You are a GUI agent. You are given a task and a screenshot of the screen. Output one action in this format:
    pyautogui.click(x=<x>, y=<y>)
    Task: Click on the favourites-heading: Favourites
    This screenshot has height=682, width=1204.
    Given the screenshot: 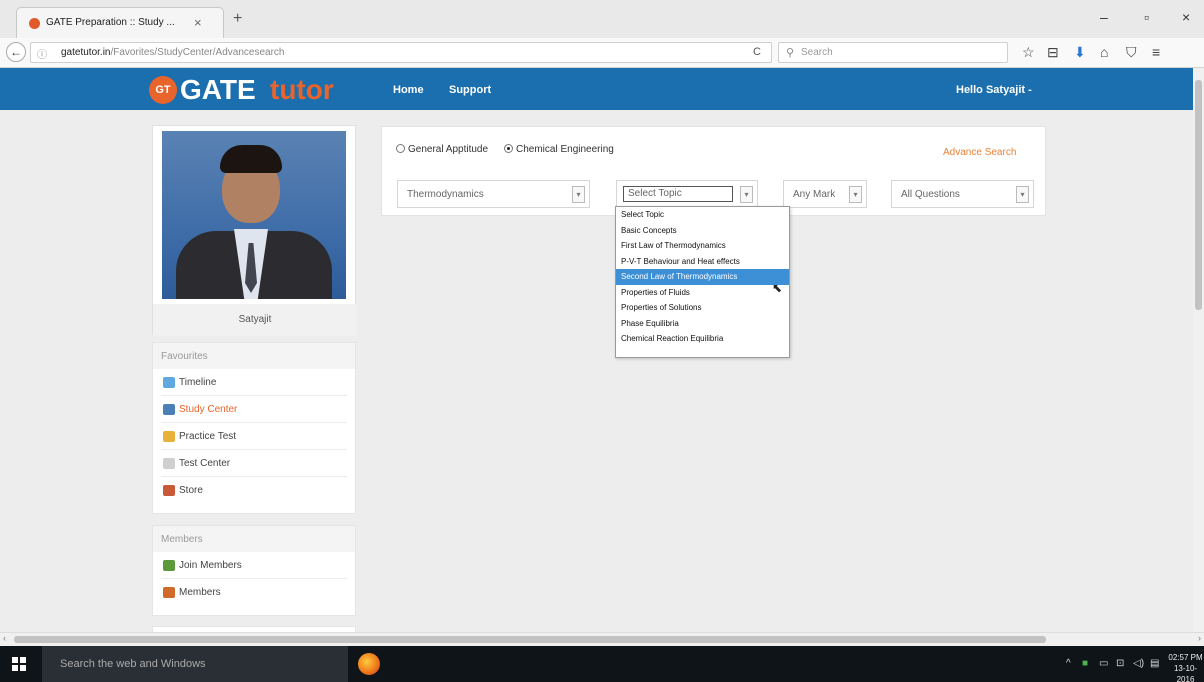 What is the action you would take?
    pyautogui.click(x=254, y=356)
    